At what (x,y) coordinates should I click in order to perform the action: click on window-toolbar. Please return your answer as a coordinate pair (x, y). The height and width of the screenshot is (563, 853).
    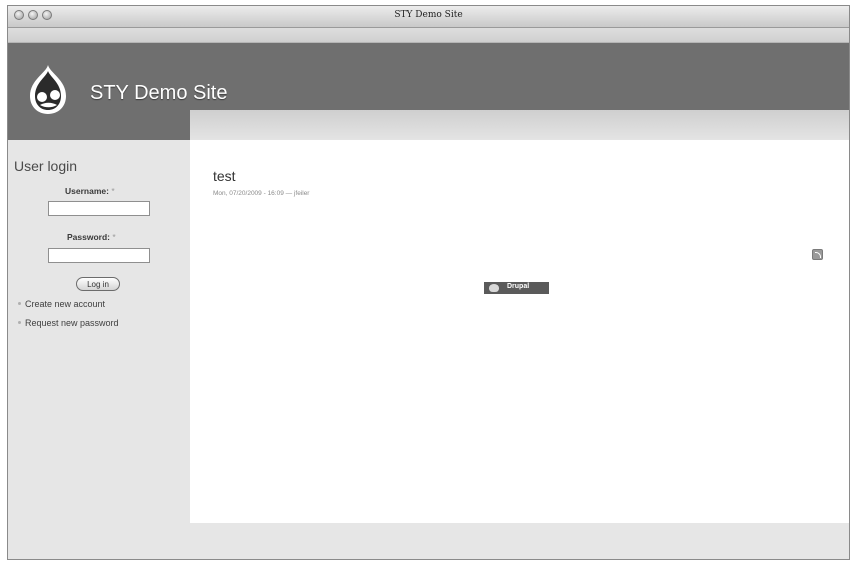
    Looking at the image, I should click on (428, 35).